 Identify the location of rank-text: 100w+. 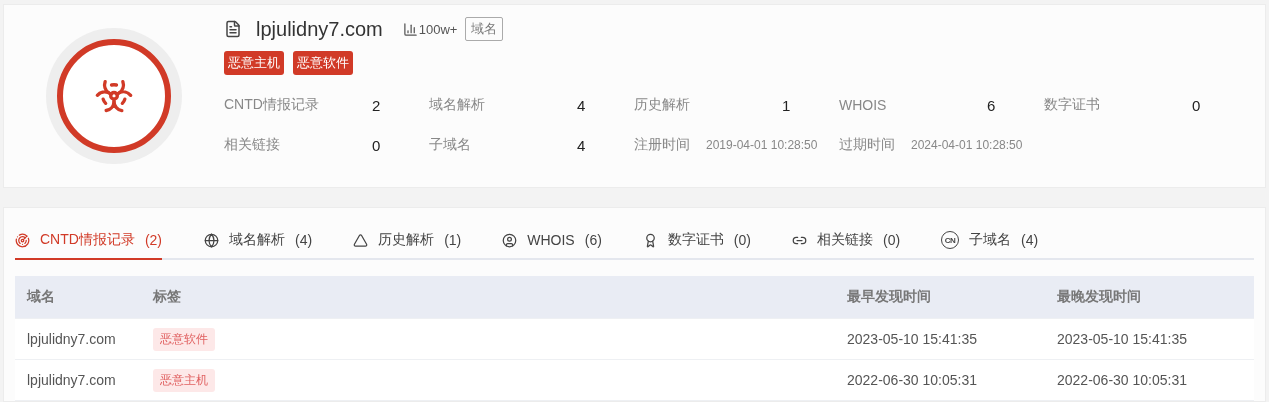
(438, 29).